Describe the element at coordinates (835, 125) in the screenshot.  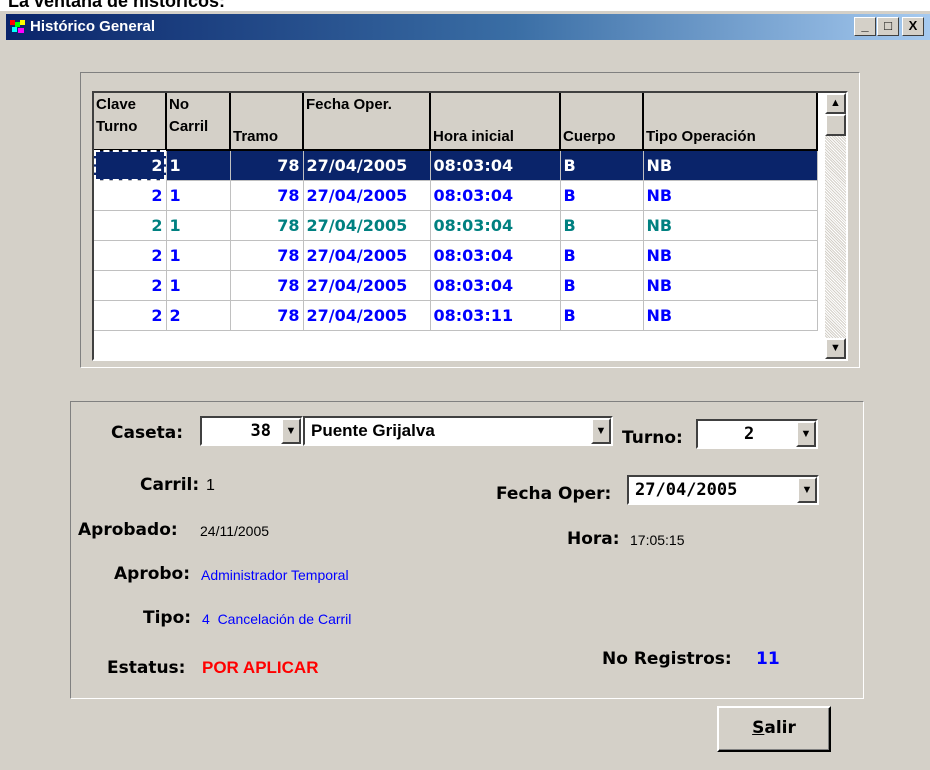
I see `scroll-thumb` at that location.